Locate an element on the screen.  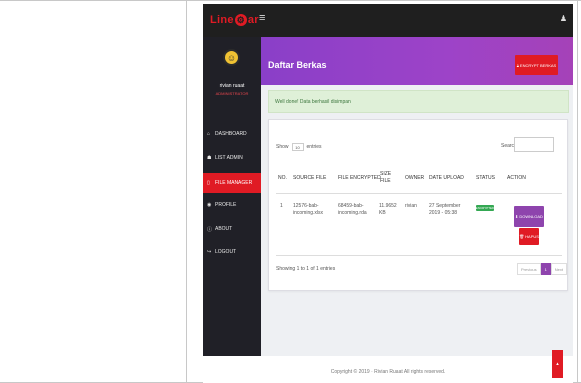
sidebar-item-dashboard: ⌂ DASHBOARD is located at coordinates (232, 134).